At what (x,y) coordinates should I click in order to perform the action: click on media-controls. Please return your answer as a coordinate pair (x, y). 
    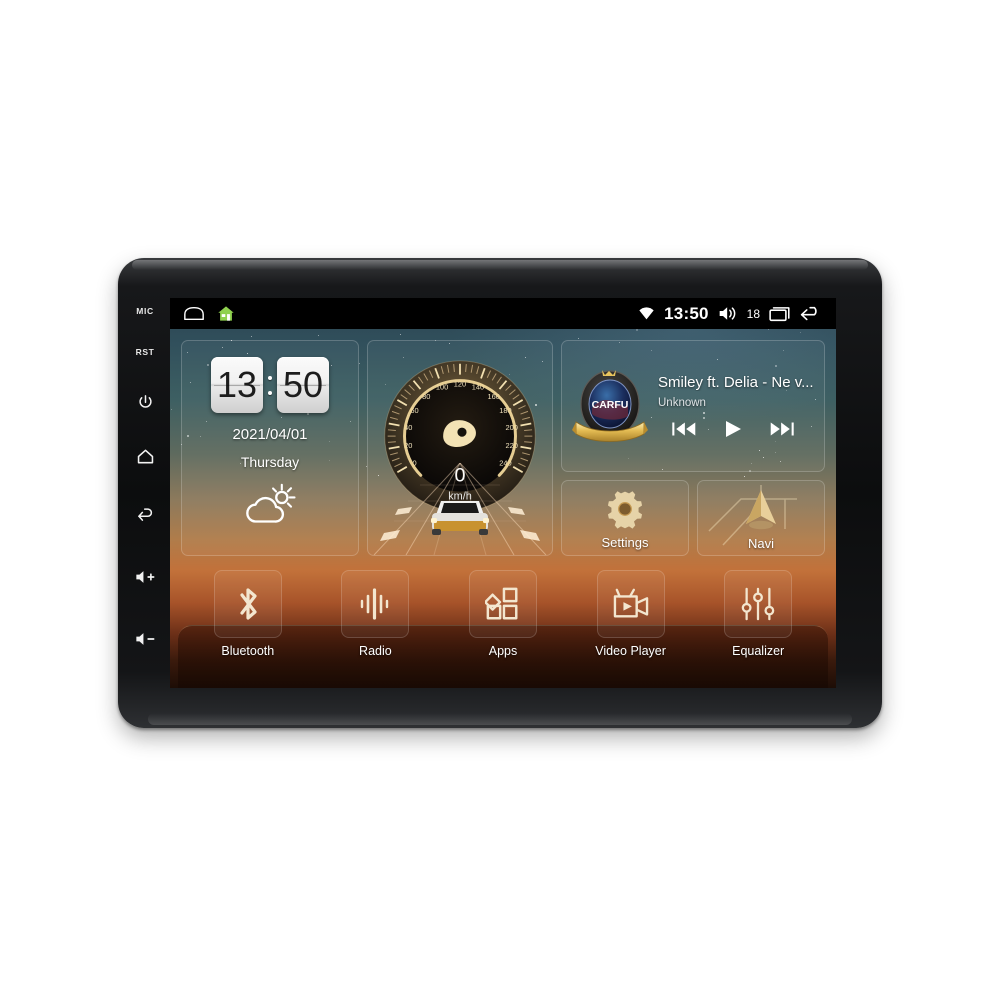
    Looking at the image, I should click on (736, 429).